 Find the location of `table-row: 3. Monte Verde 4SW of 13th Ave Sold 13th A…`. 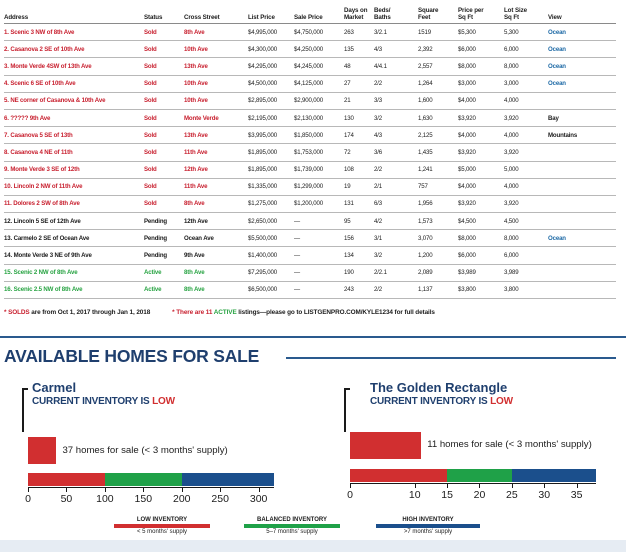

table-row: 3. Monte Verde 4SW of 13th Ave Sold 13th A… is located at coordinates (310, 66).